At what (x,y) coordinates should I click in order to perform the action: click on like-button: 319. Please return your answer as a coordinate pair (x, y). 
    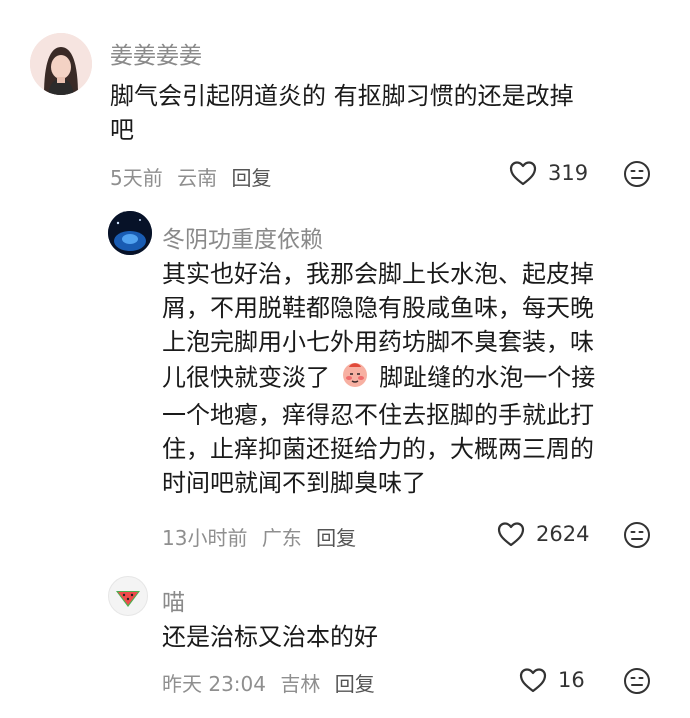
    Looking at the image, I should click on (548, 173).